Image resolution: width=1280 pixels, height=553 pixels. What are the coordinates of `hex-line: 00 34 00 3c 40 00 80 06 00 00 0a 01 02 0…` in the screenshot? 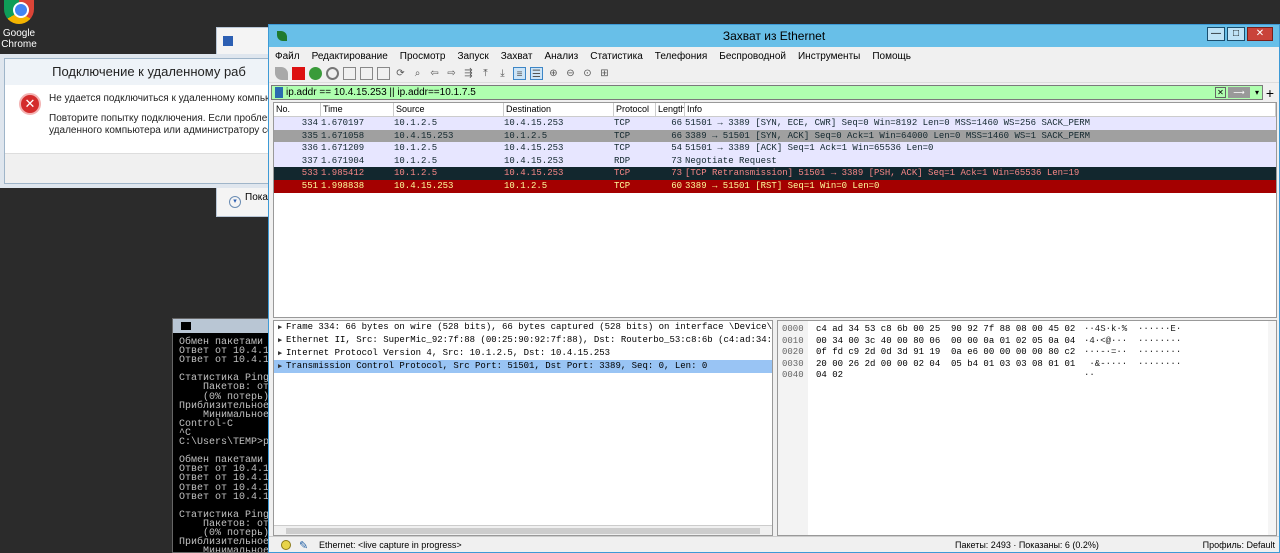 It's located at (946, 342).